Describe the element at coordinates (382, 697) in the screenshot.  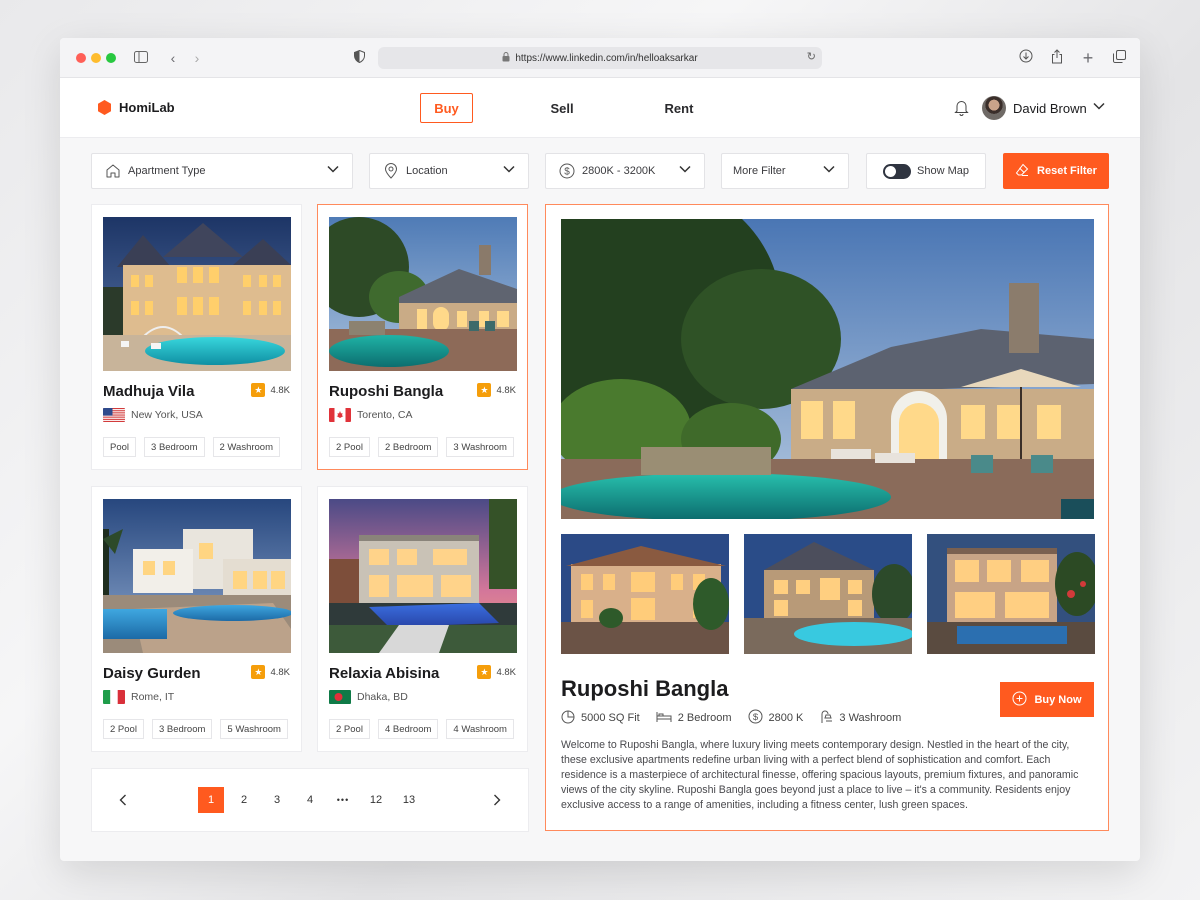
I see `location-text: Dhaka, BD` at that location.